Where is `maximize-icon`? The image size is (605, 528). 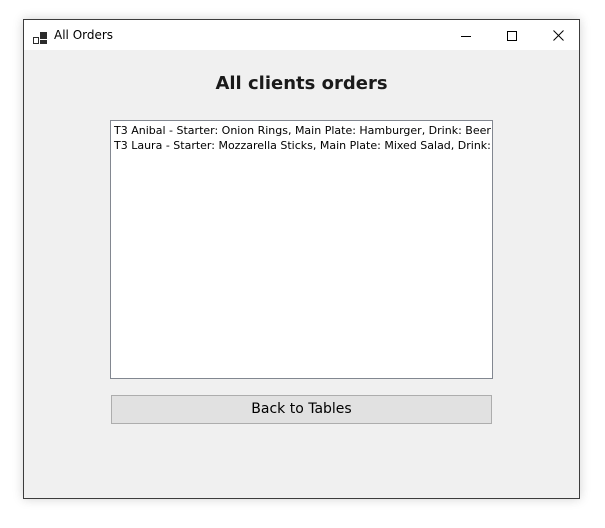 maximize-icon is located at coordinates (512, 35).